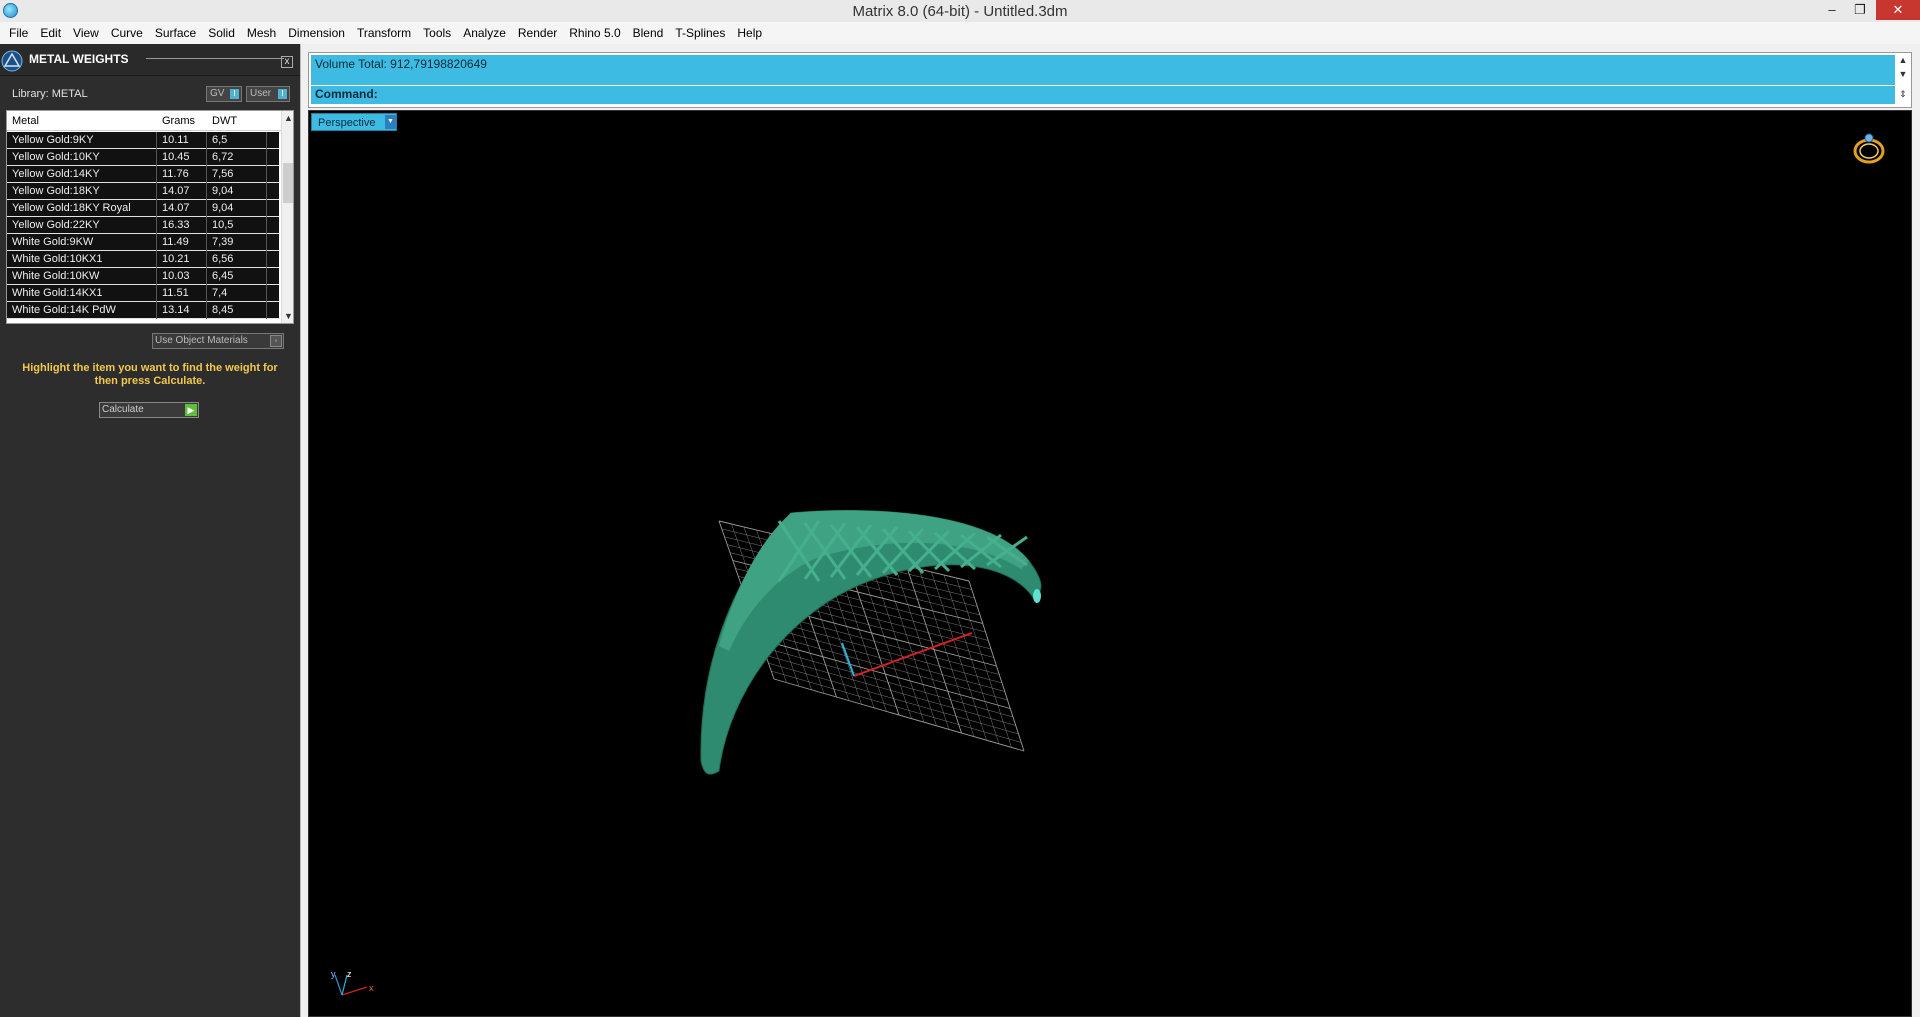  I want to click on history-scroll-up-icon: ▲, so click(1903, 60).